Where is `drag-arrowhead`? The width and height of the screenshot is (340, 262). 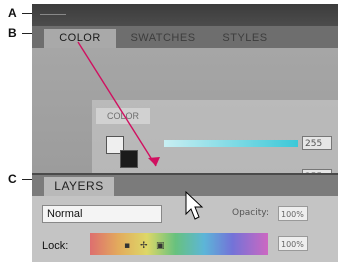
drag-arrowhead is located at coordinates (154, 161).